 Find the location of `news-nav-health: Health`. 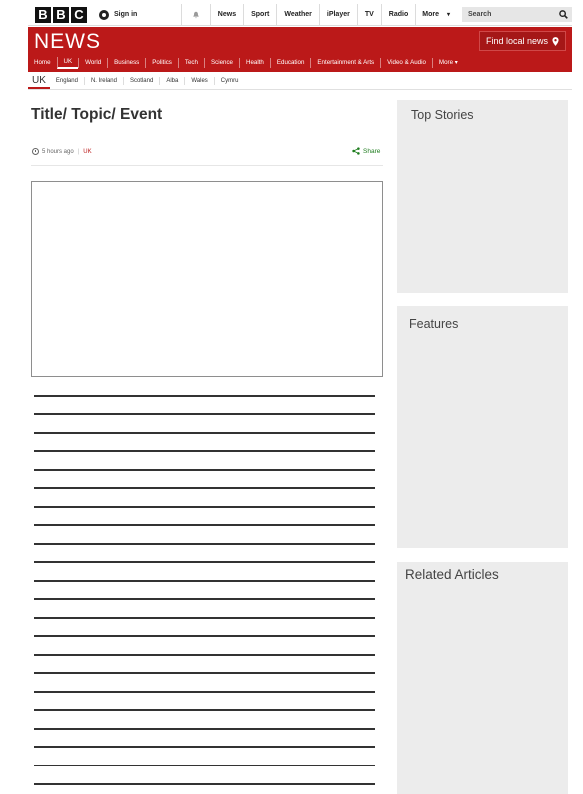

news-nav-health: Health is located at coordinates (254, 63).